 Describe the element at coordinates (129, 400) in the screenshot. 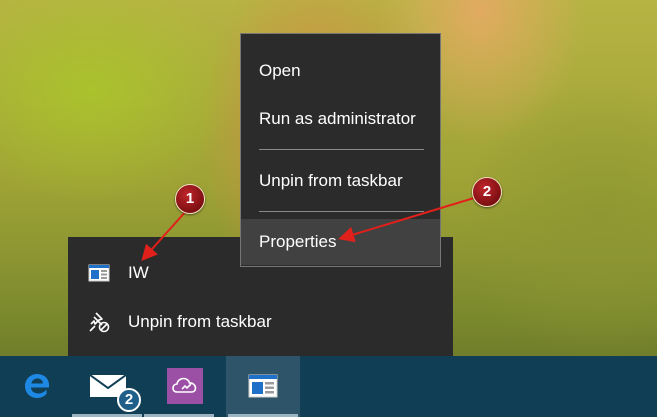

I see `mail-unread-badge: 2` at that location.